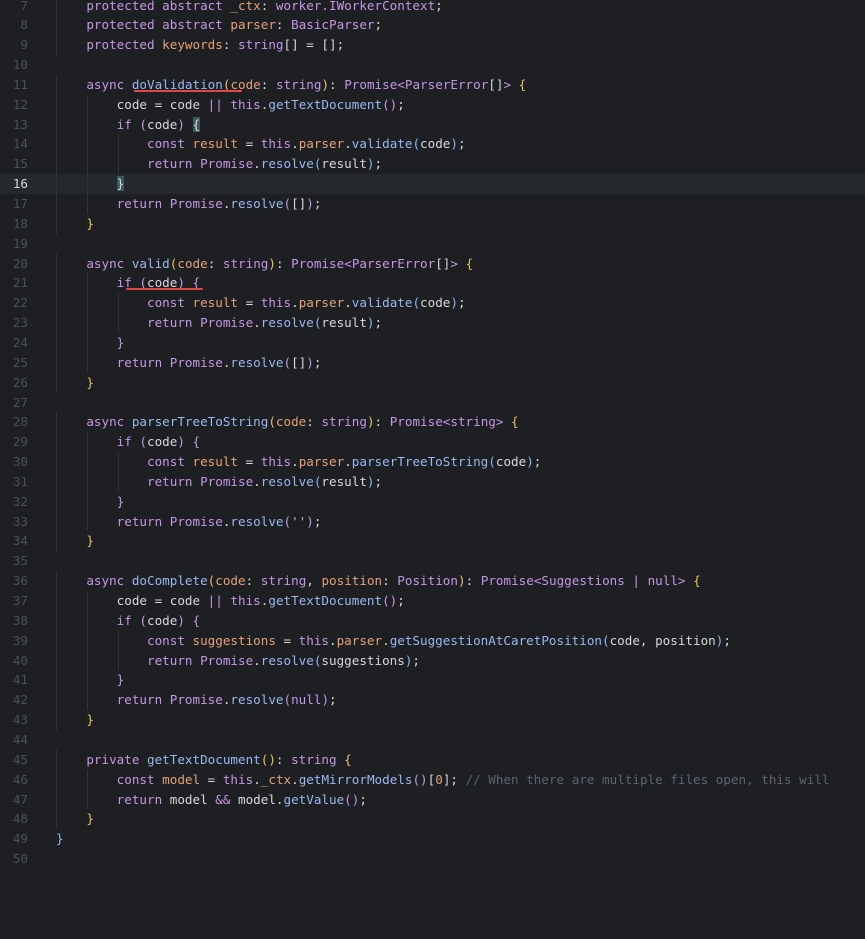 Image resolution: width=865 pixels, height=939 pixels. I want to click on code-token: =, so click(249, 303).